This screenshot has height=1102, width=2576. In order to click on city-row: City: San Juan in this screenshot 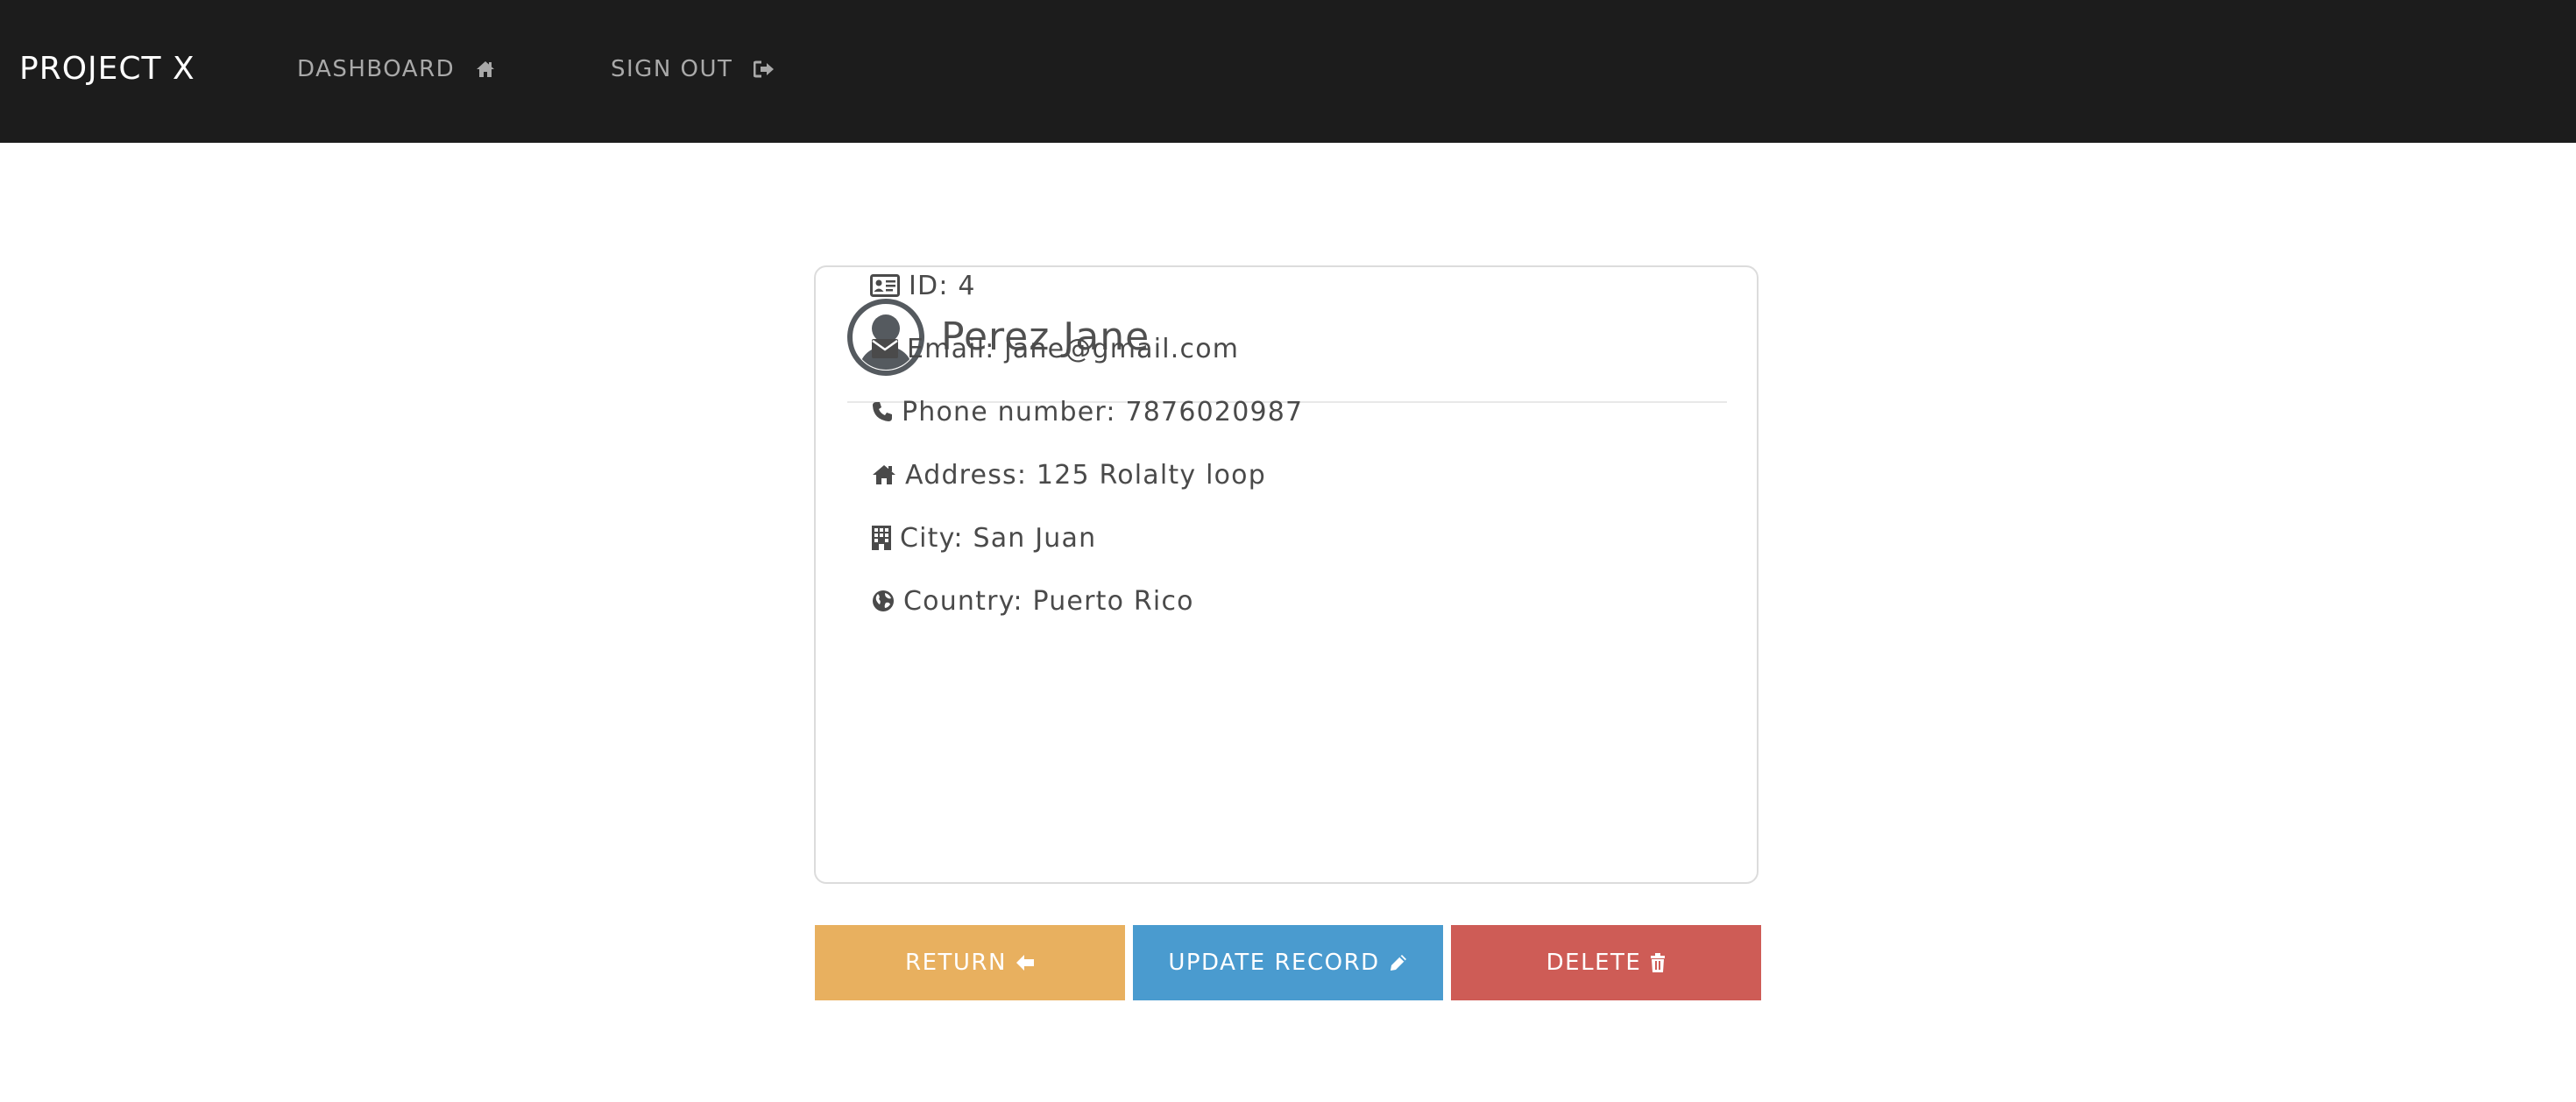, I will do `click(984, 537)`.